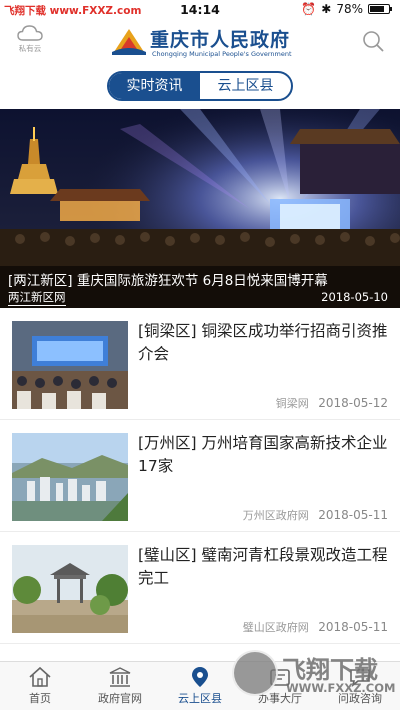 The height and width of the screenshot is (710, 400). I want to click on private-cloud-button: 私有云, so click(30, 39).